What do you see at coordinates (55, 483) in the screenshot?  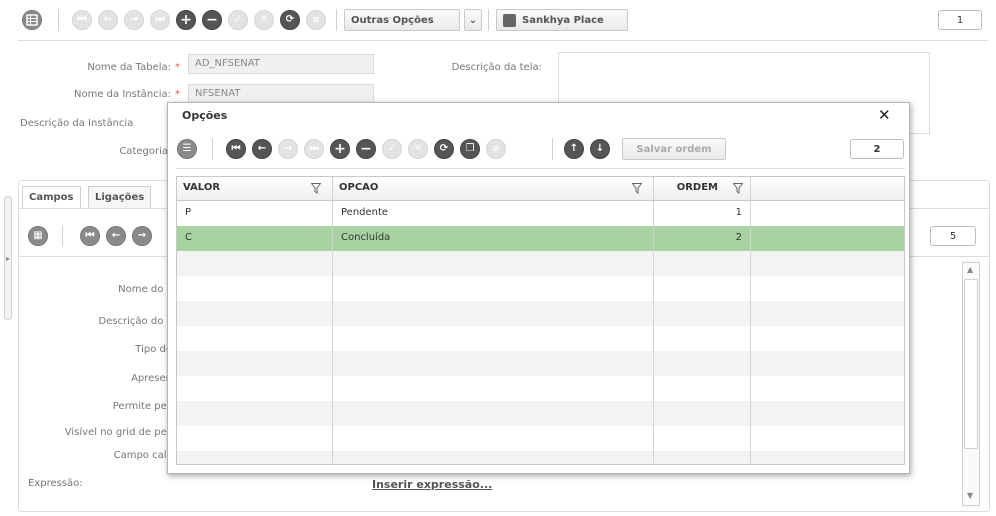 I see `expressao-label: Expressão:` at bounding box center [55, 483].